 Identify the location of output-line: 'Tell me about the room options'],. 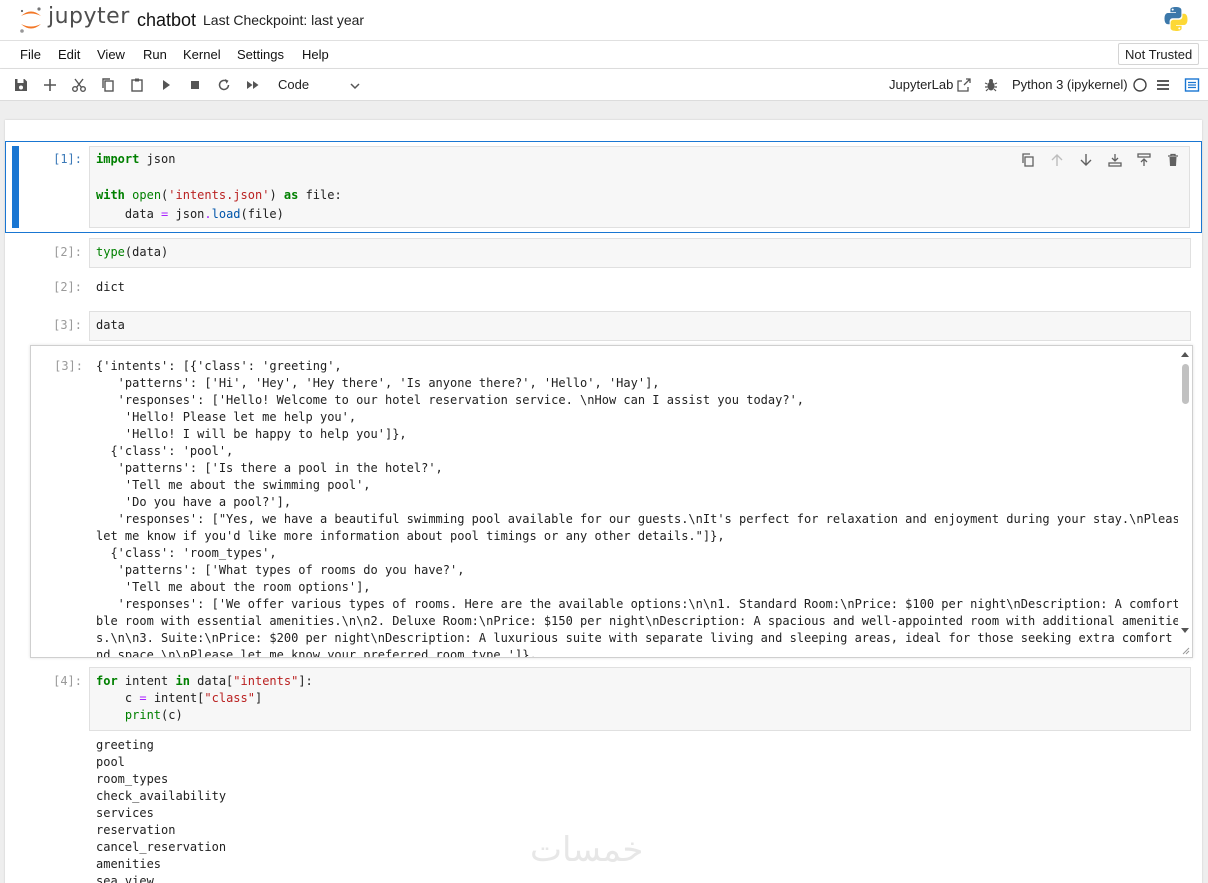
(233, 587).